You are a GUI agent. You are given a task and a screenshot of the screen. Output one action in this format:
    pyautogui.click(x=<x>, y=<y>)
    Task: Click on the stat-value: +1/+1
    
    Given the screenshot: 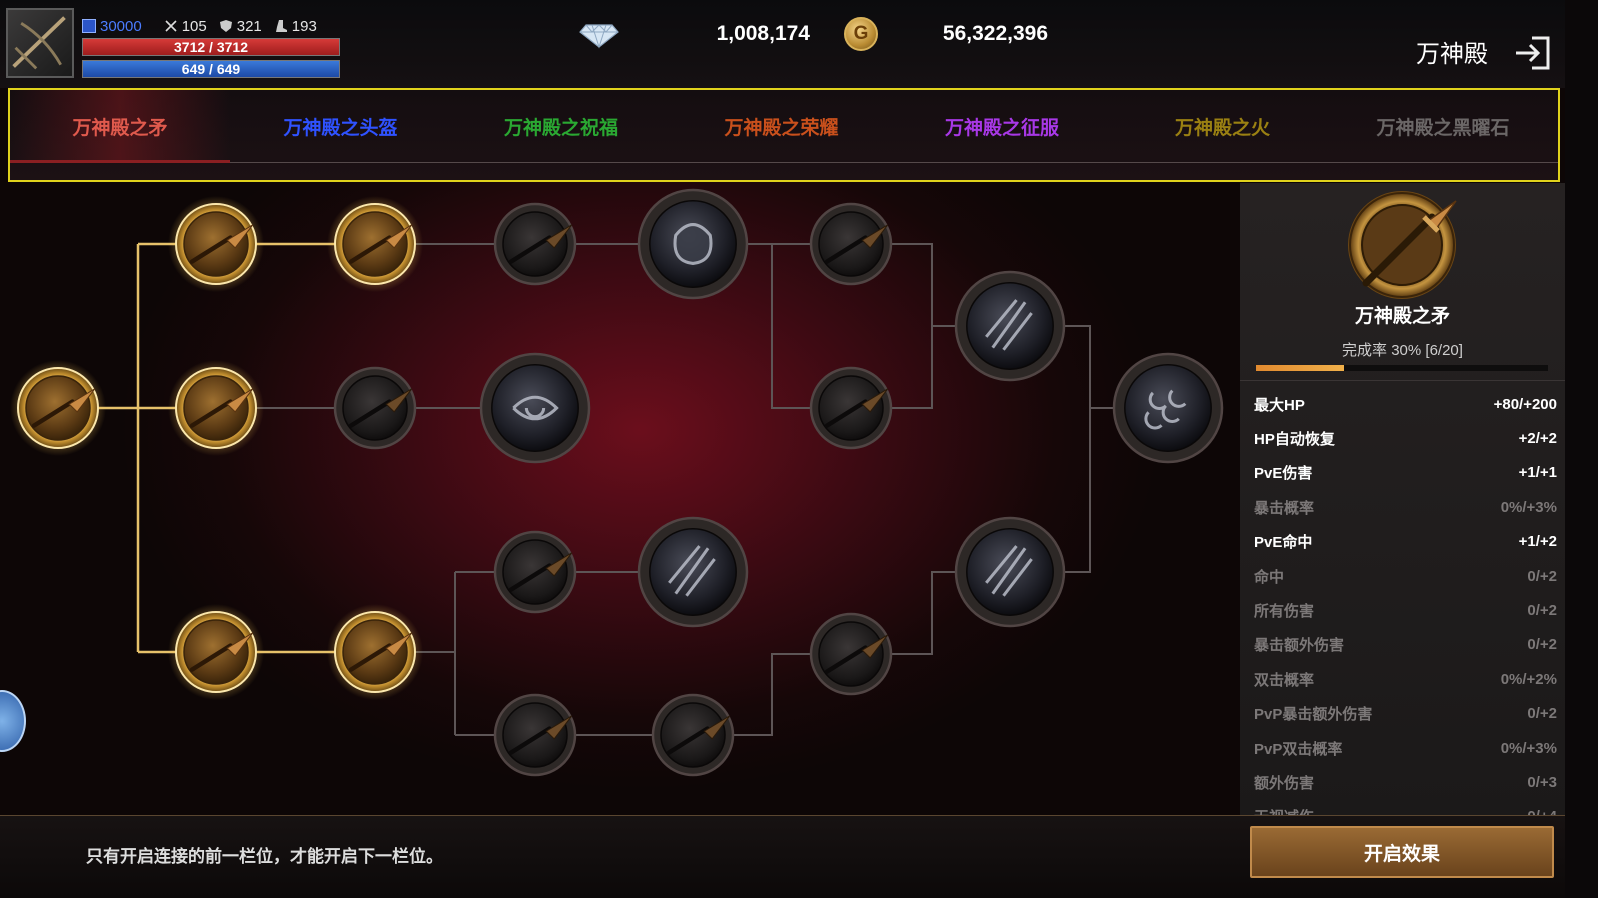 What is the action you would take?
    pyautogui.click(x=1537, y=473)
    